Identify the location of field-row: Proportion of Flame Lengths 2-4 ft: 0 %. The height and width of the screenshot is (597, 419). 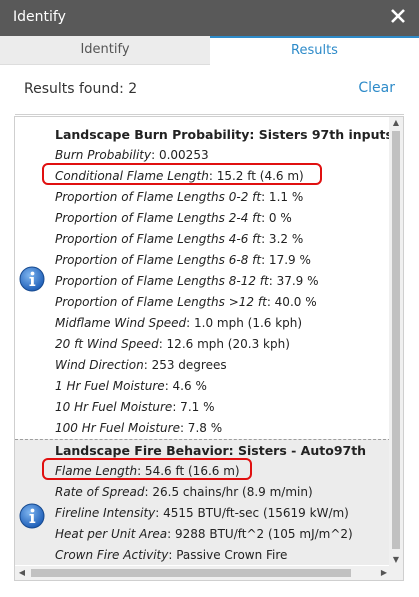
(223, 218).